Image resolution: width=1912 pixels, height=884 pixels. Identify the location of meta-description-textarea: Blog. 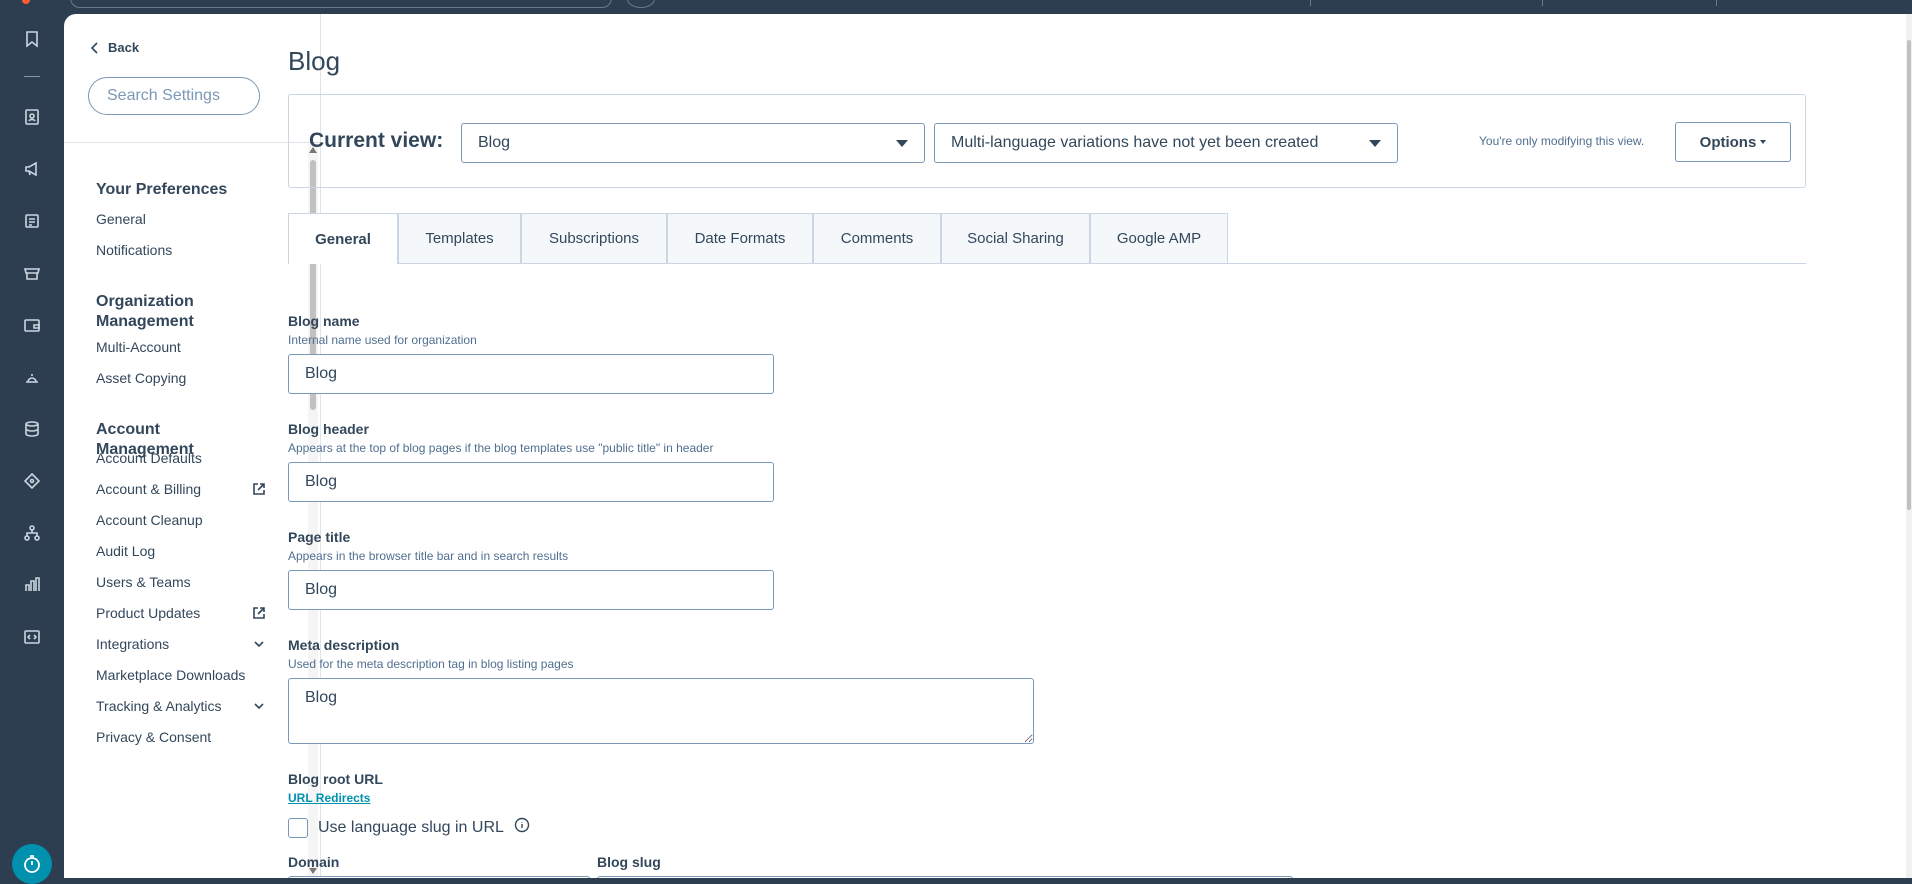
(661, 711).